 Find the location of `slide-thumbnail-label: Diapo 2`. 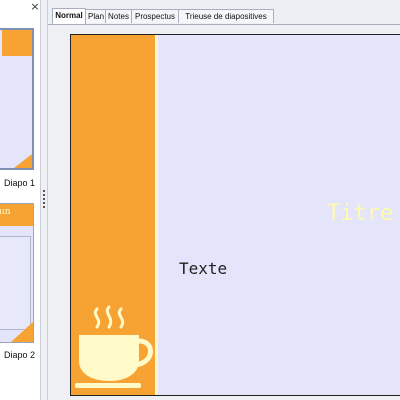

slide-thumbnail-label: Diapo 2 is located at coordinates (20, 355).